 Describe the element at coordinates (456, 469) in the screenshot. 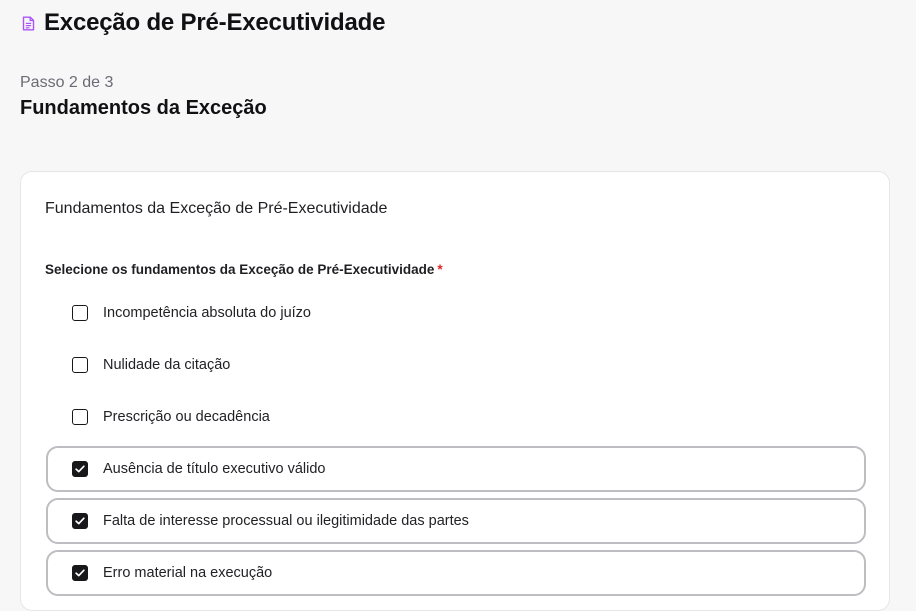

I see `option-ausencia-titulo: Ausência de título executivo válido` at that location.